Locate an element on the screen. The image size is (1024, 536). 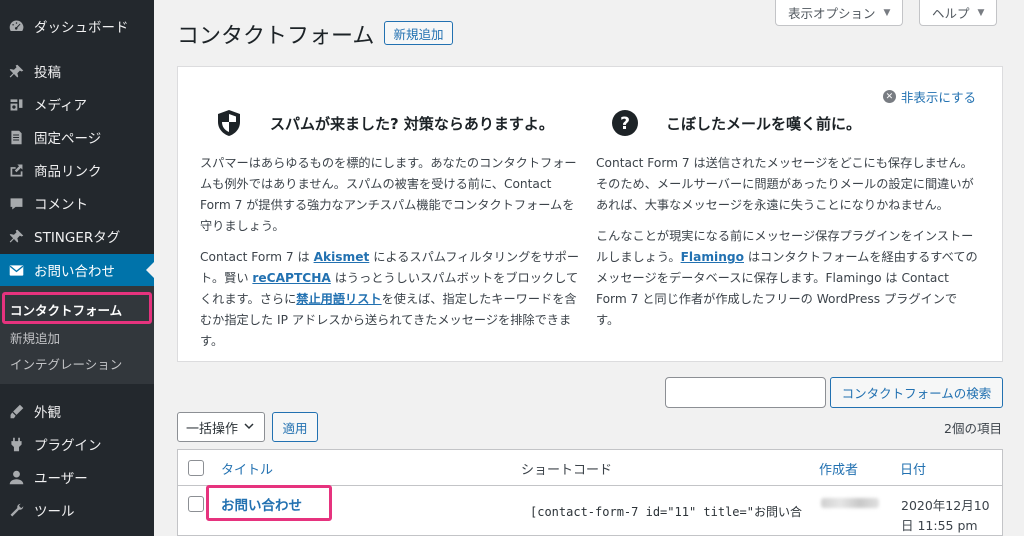
sidebar-item-label: 投稿 is located at coordinates (47, 73).